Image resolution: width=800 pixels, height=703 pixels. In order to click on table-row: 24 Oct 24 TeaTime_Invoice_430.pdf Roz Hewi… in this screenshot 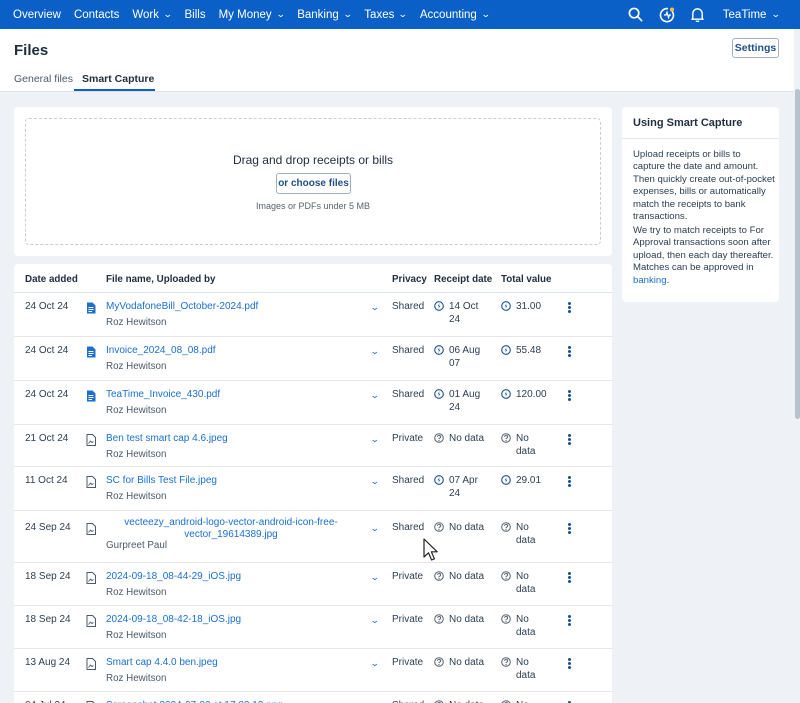, I will do `click(313, 403)`.